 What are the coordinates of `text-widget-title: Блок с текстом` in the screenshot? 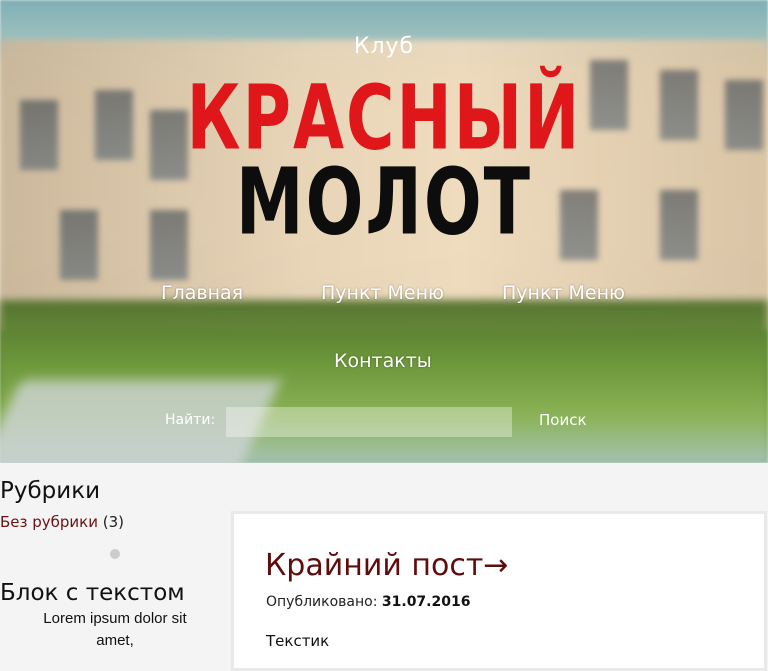 It's located at (92, 593).